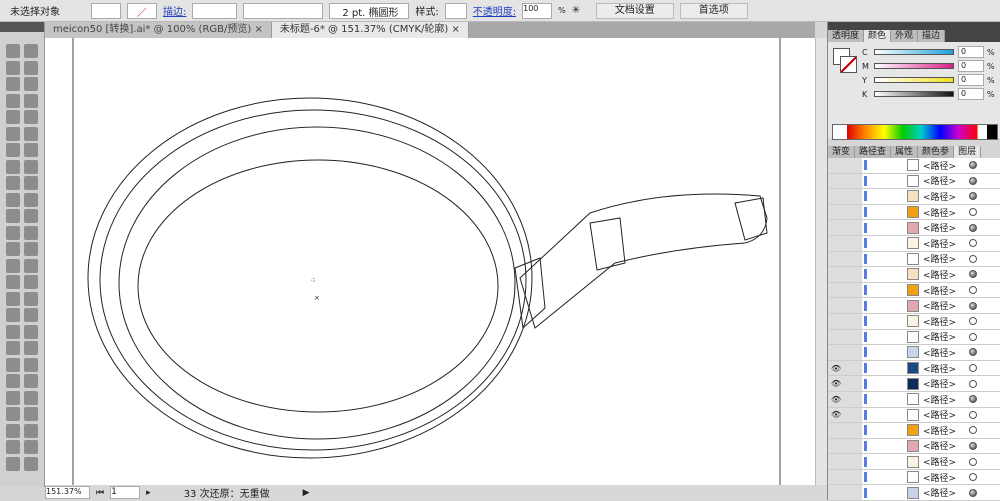  Describe the element at coordinates (936, 152) in the screenshot. I see `tab-layers_panel-3: 颜色参` at that location.